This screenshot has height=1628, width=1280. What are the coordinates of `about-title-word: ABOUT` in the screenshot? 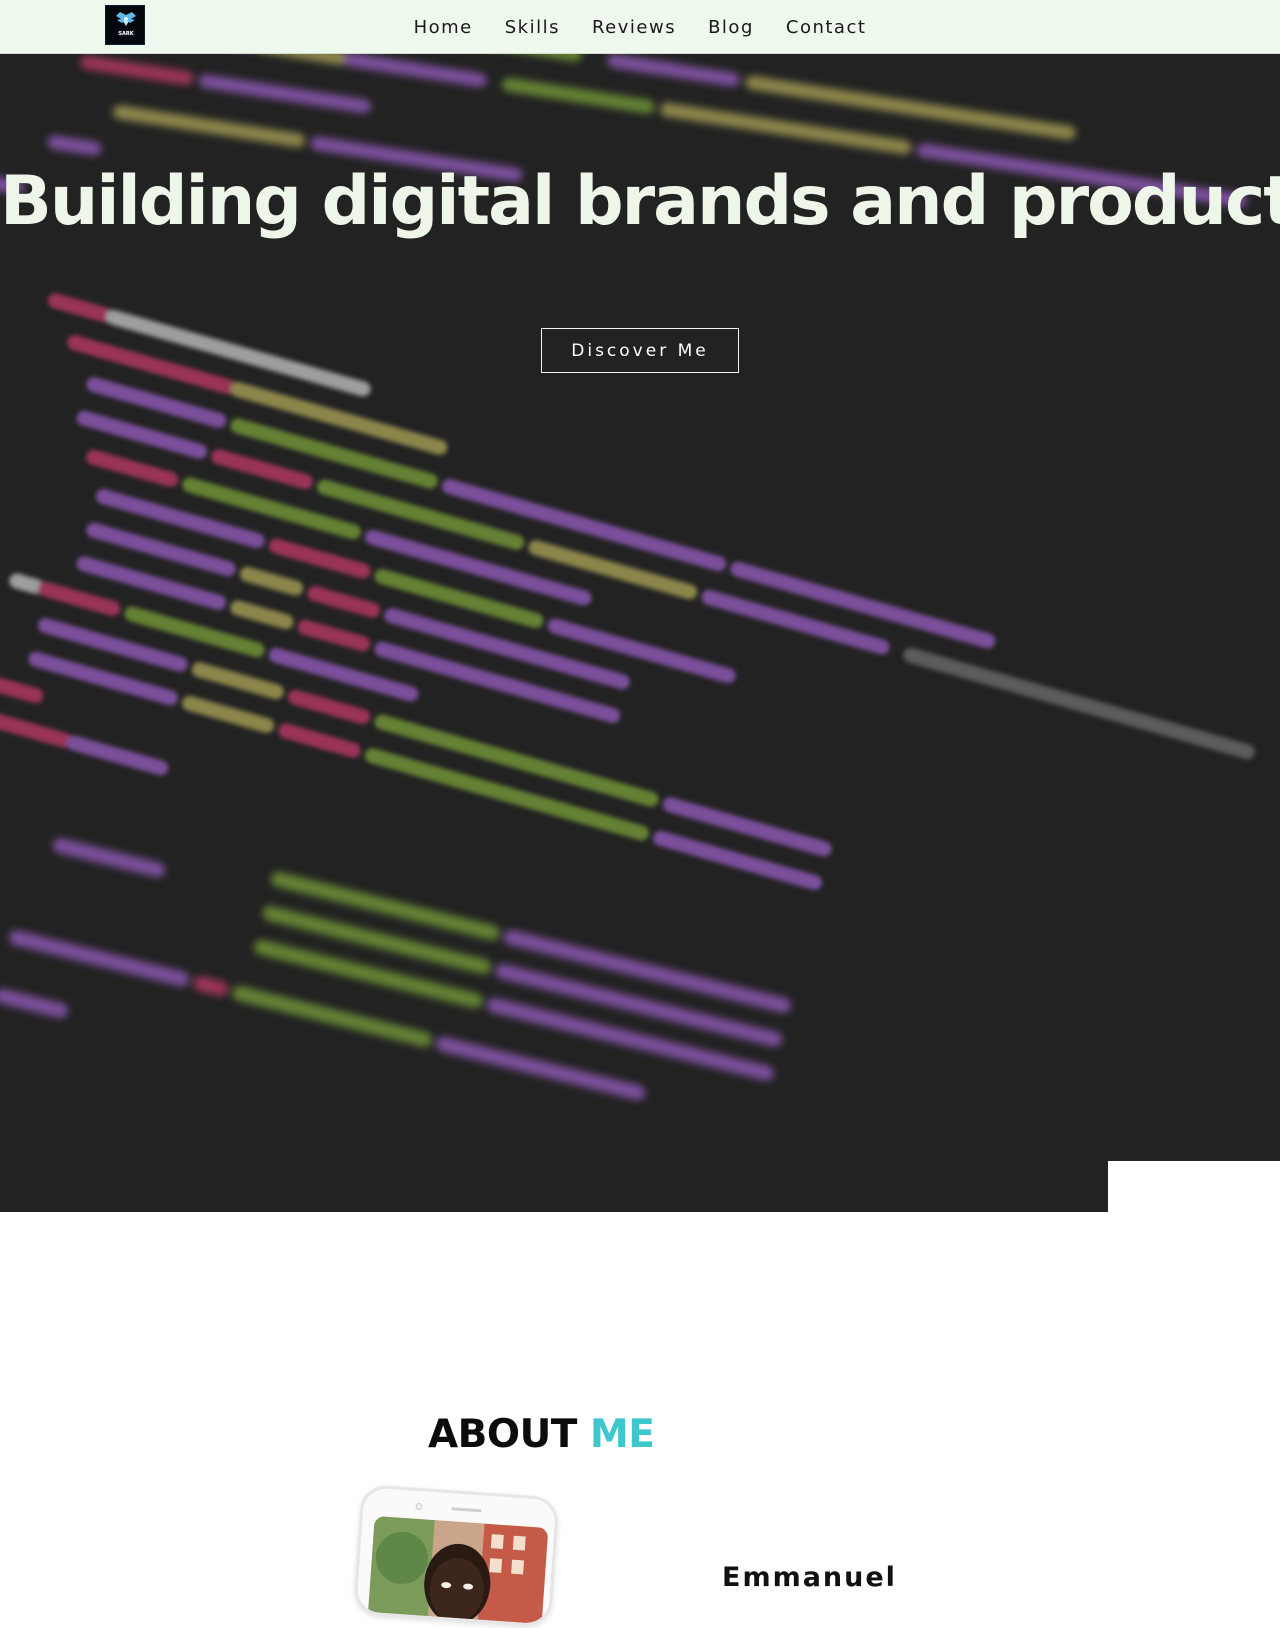 It's located at (502, 1434).